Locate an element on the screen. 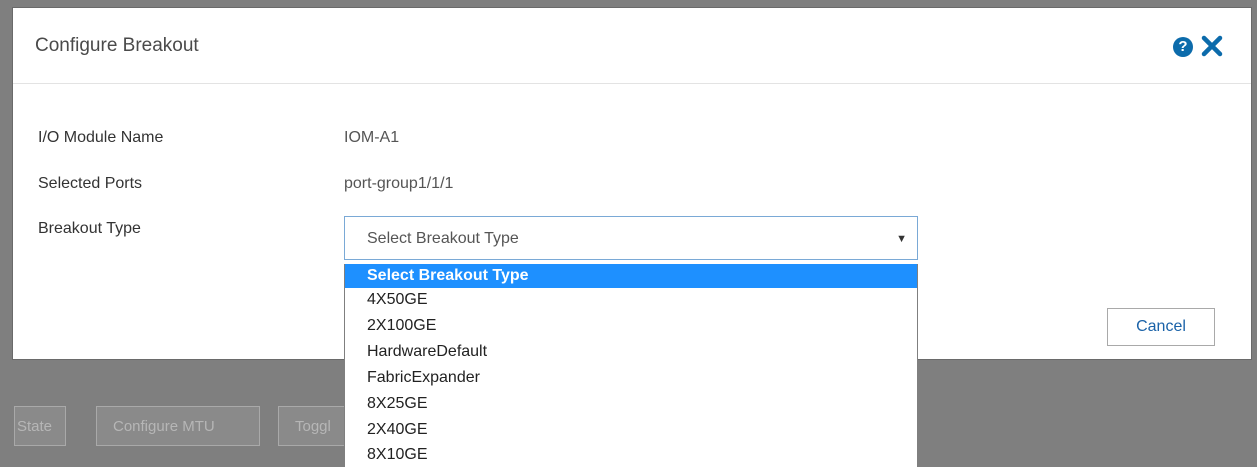 Image resolution: width=1257 pixels, height=467 pixels. option-hardwaredefault: HardwareDefault is located at coordinates (631, 352).